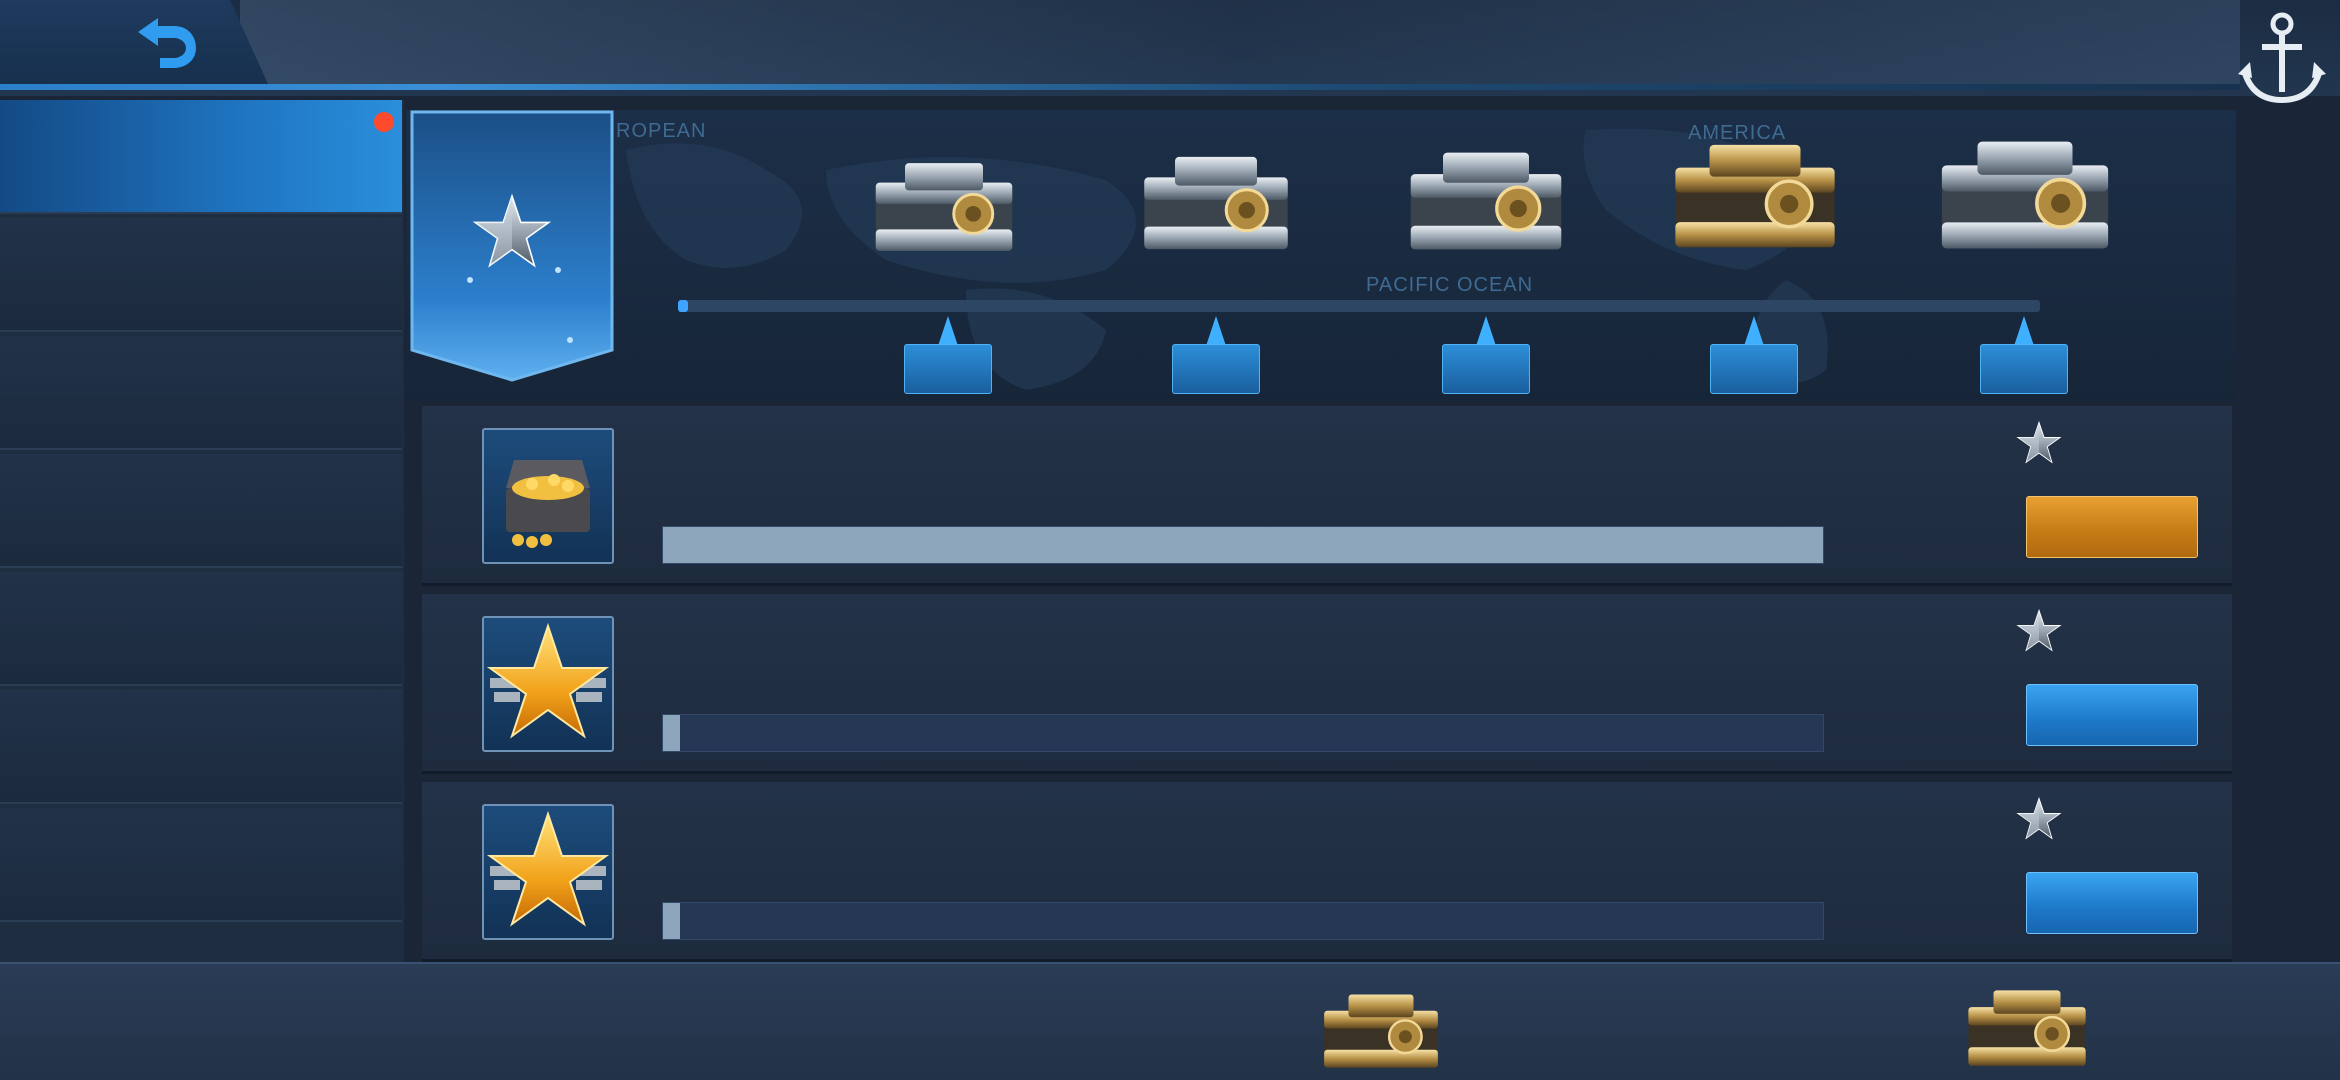 The width and height of the screenshot is (2340, 1080). I want to click on claim-button, so click(2112, 527).